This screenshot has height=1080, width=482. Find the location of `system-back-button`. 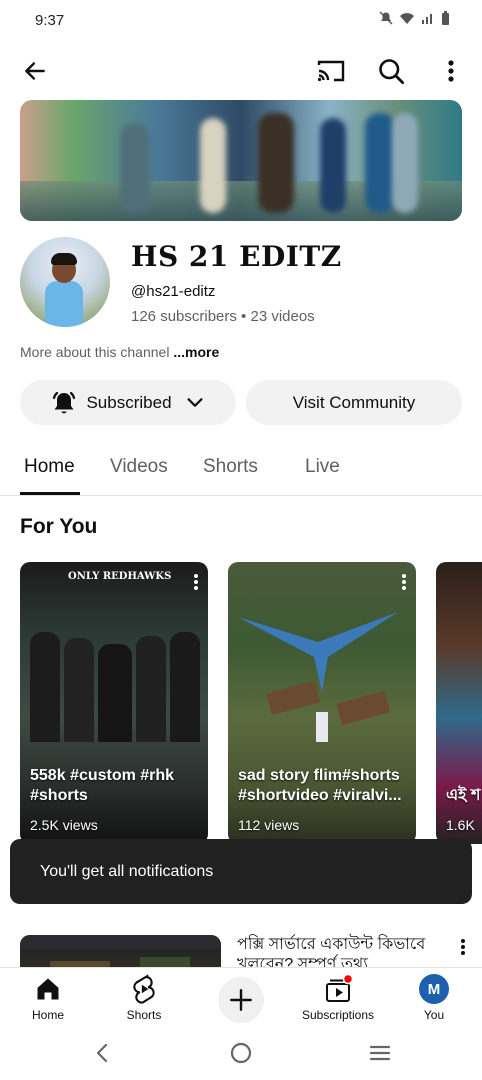

system-back-button is located at coordinates (102, 1055).